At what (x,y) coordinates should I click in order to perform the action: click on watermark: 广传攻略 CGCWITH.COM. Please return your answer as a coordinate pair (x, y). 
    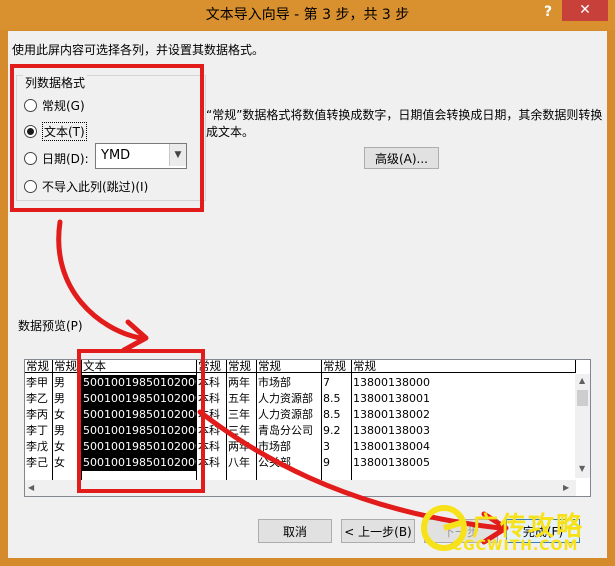
    Looking at the image, I should click on (510, 531).